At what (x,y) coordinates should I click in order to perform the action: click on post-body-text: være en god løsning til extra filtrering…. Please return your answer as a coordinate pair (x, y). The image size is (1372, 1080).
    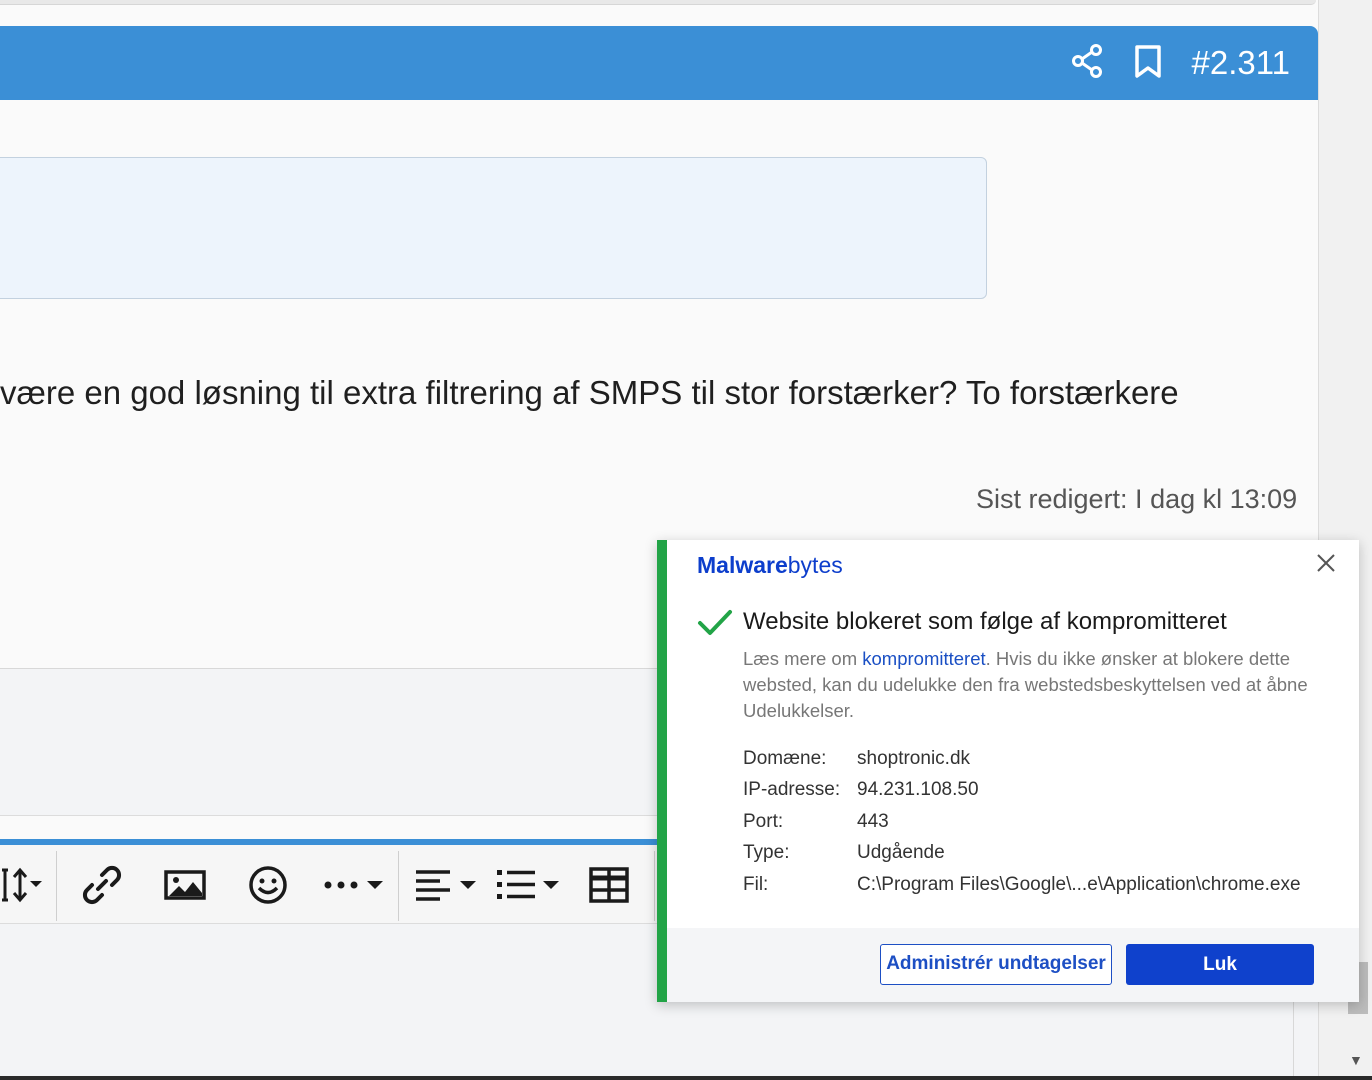
    Looking at the image, I should click on (589, 392).